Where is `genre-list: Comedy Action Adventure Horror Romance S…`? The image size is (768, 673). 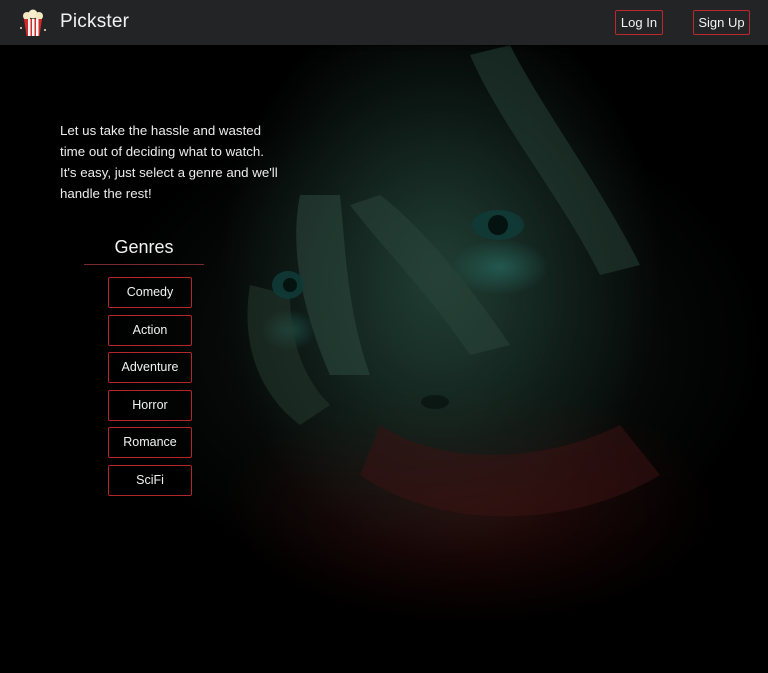 genre-list: Comedy Action Adventure Horror Romance S… is located at coordinates (150, 390).